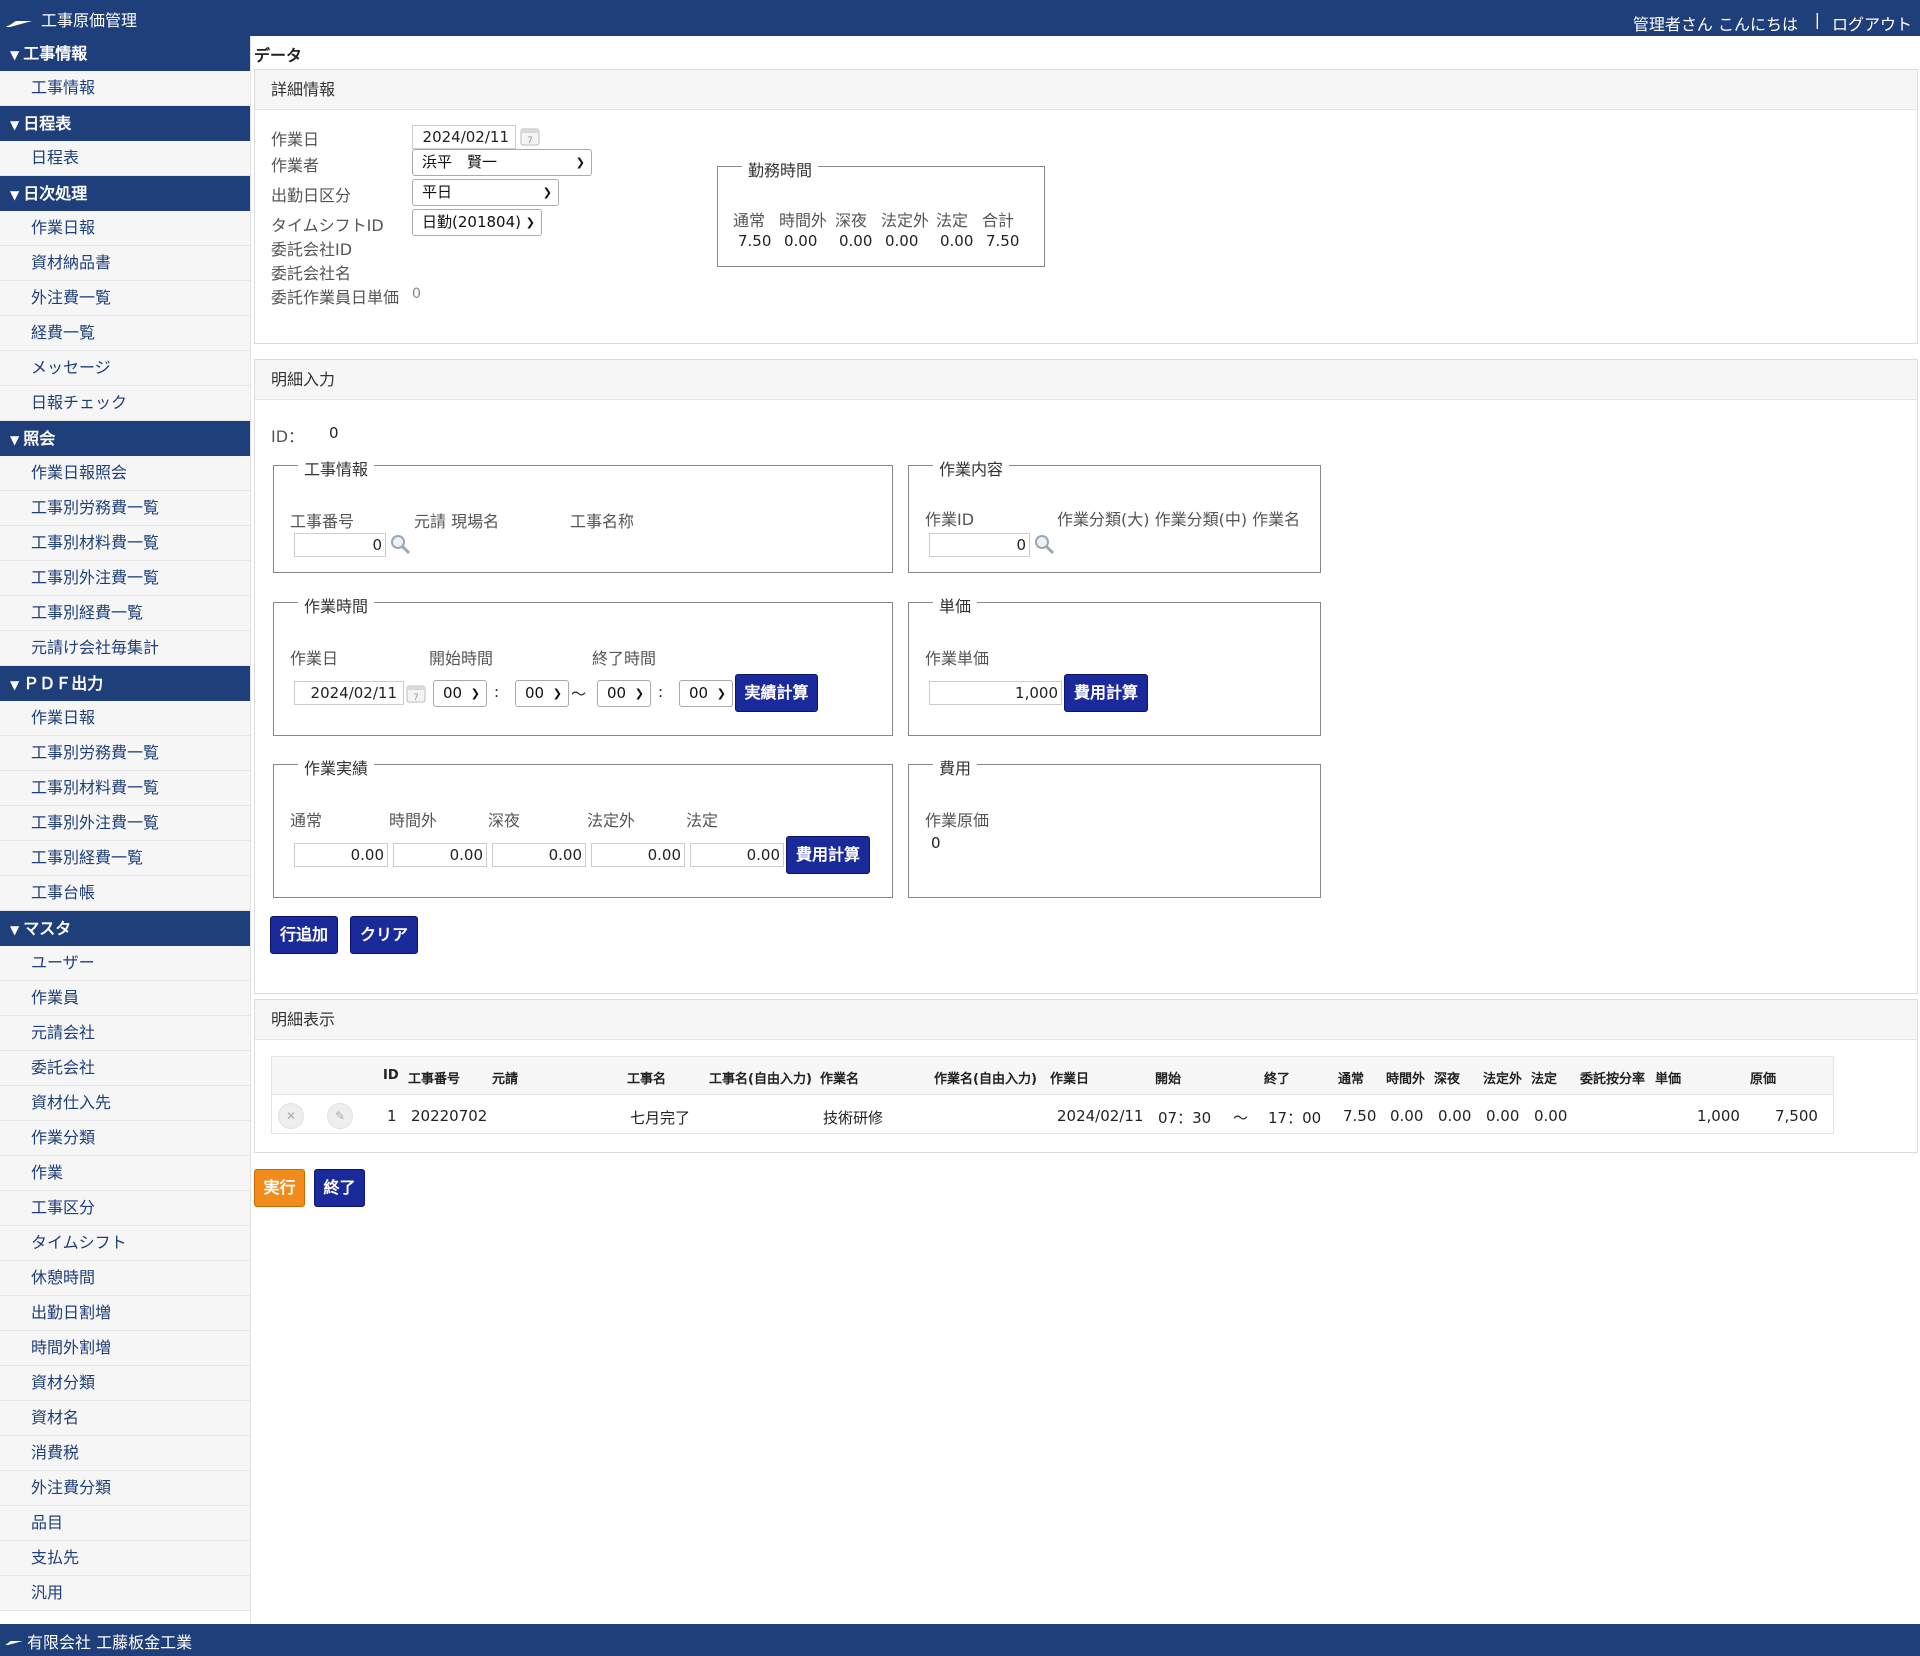 The height and width of the screenshot is (1656, 1920). What do you see at coordinates (624, 693) in the screenshot?
I see `end-hour-select: 00 ❯` at bounding box center [624, 693].